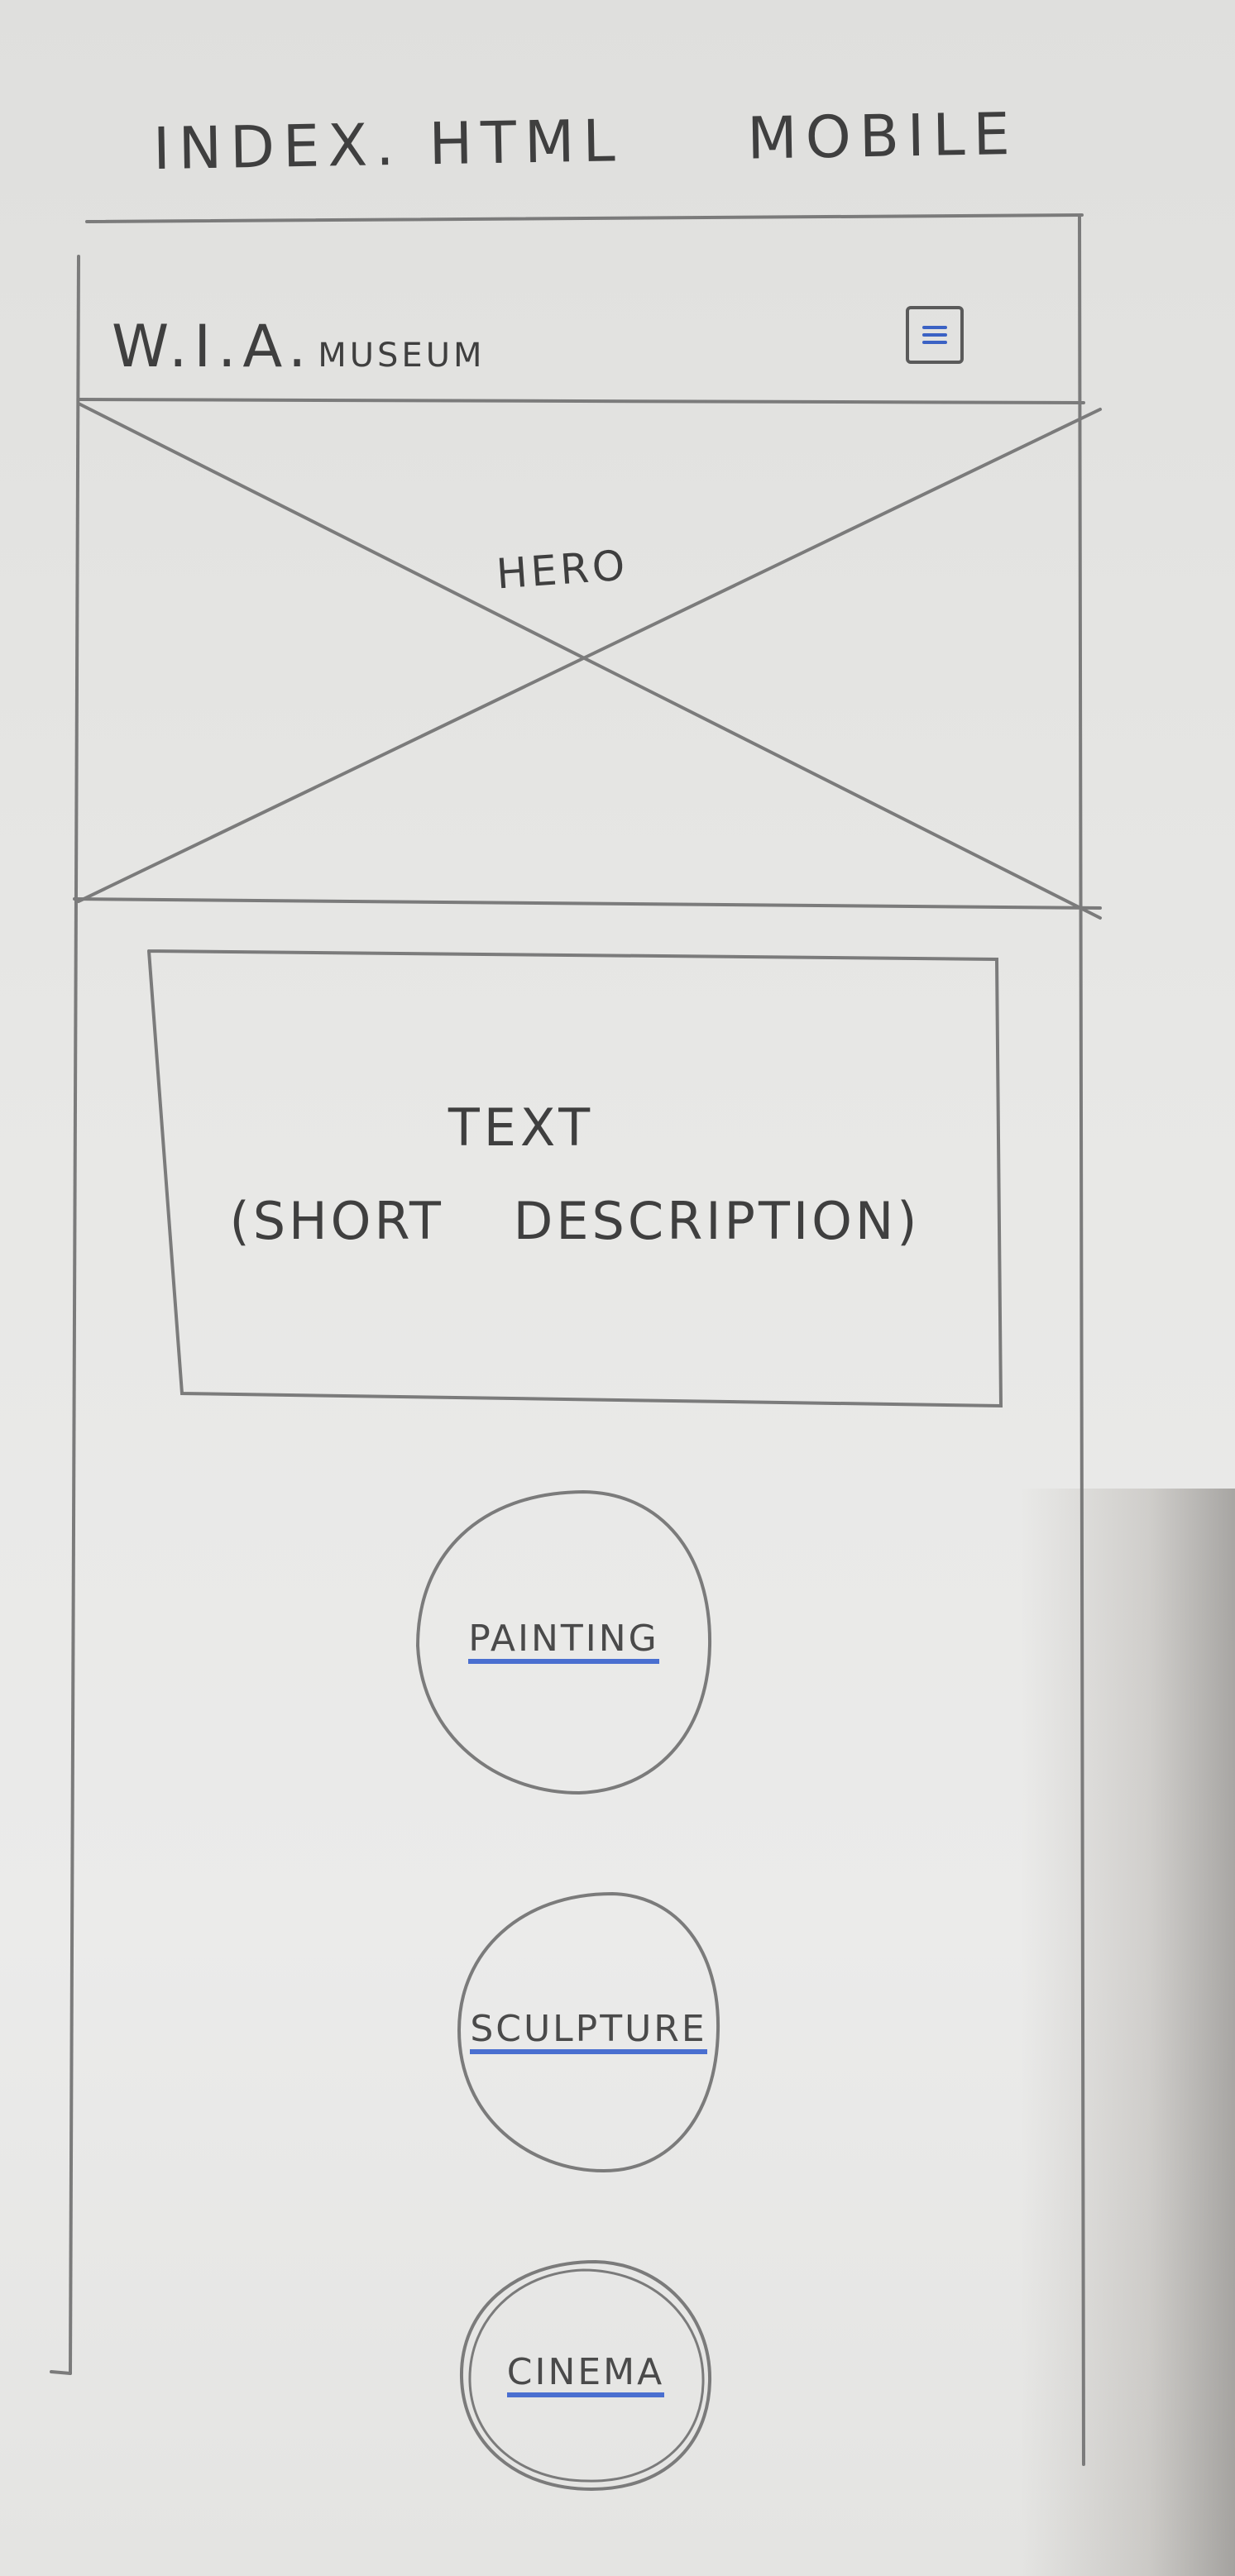  What do you see at coordinates (575, 1174) in the screenshot?
I see `intro-text-box: TEXT (SHORT DESCRIPTION)` at bounding box center [575, 1174].